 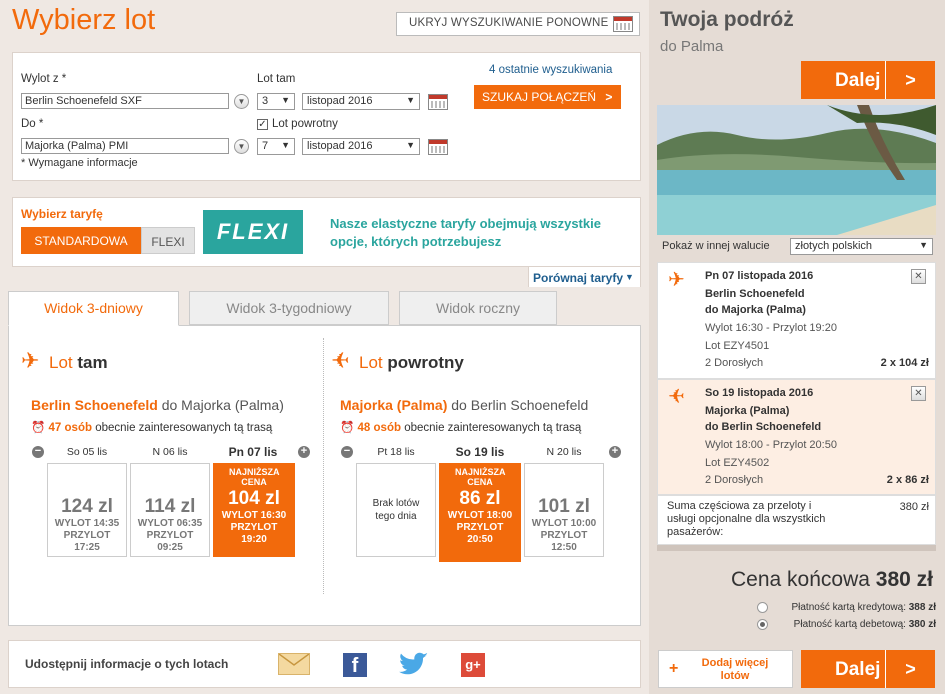 I want to click on next-button-bottom: Dalej >, so click(x=868, y=669).